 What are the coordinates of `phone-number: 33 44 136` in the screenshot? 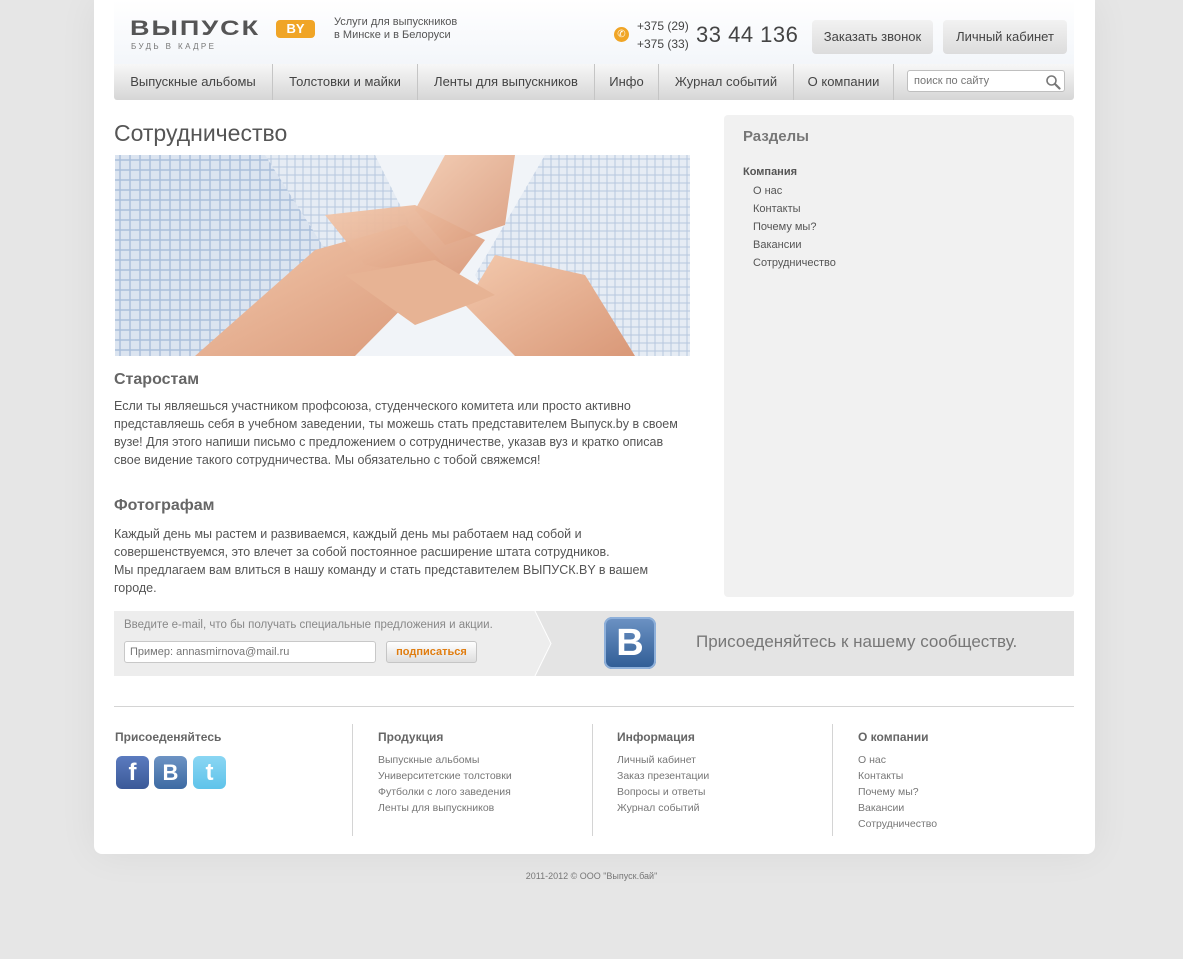 It's located at (747, 34).